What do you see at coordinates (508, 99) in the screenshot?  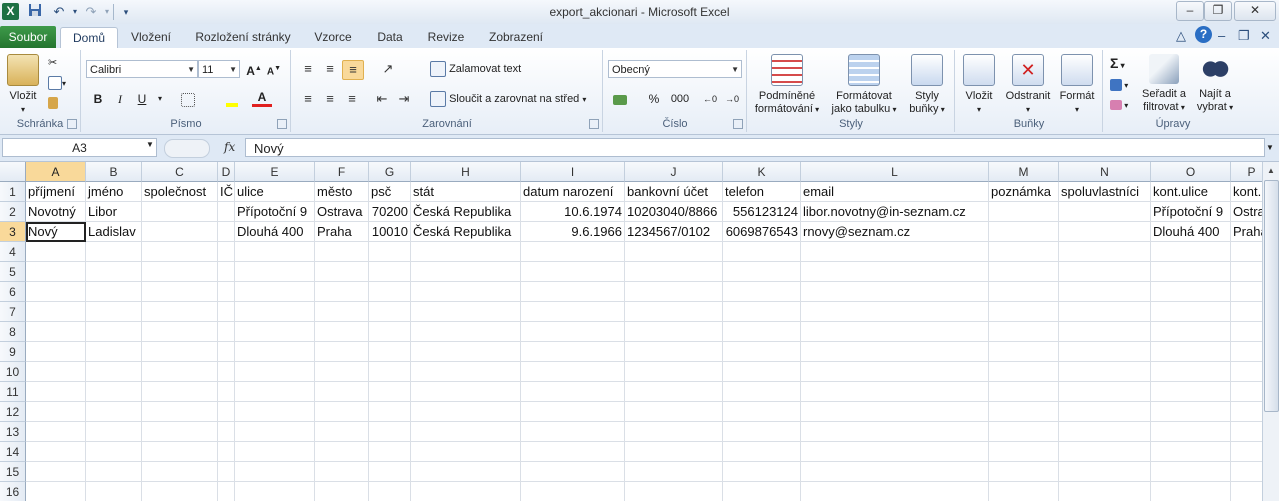 I see `merge-center-button: Sloučit a zarovnat na střed ▾` at bounding box center [508, 99].